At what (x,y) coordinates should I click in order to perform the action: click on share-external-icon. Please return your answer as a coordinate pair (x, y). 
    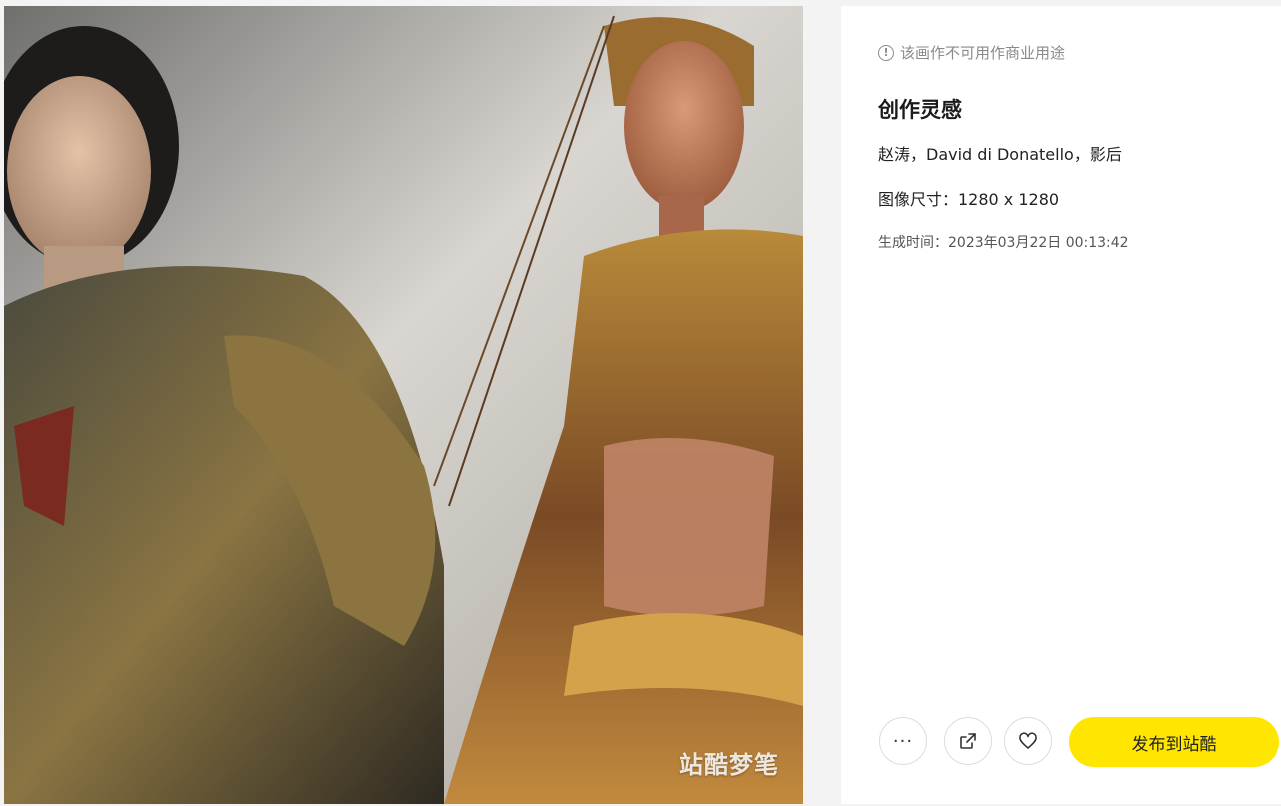
    Looking at the image, I should click on (968, 741).